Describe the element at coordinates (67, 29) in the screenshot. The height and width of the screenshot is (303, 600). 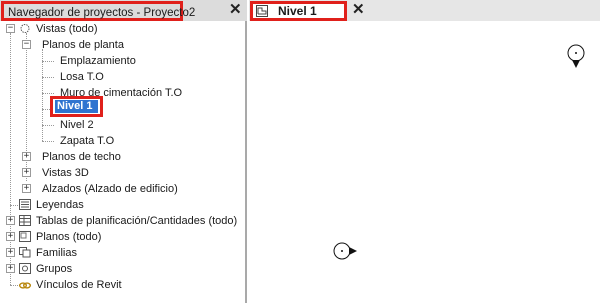
I see `tree-item-vistas: Vistas (todo)` at that location.